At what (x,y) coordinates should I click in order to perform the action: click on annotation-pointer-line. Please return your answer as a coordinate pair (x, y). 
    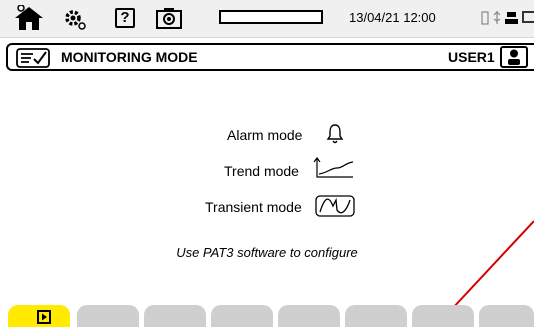
    Looking at the image, I should click on (492, 265).